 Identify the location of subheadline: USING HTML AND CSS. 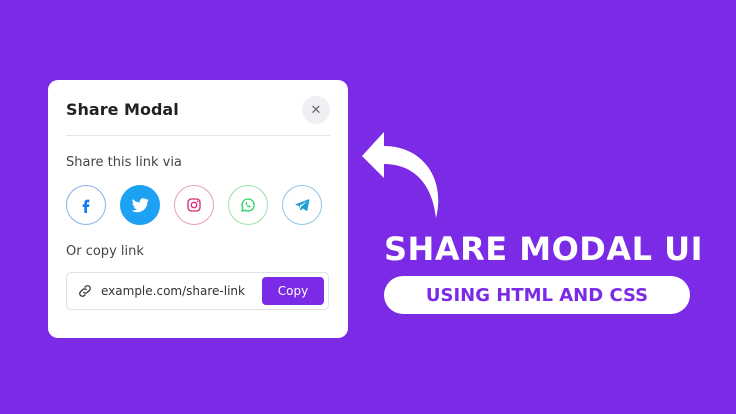
(537, 295).